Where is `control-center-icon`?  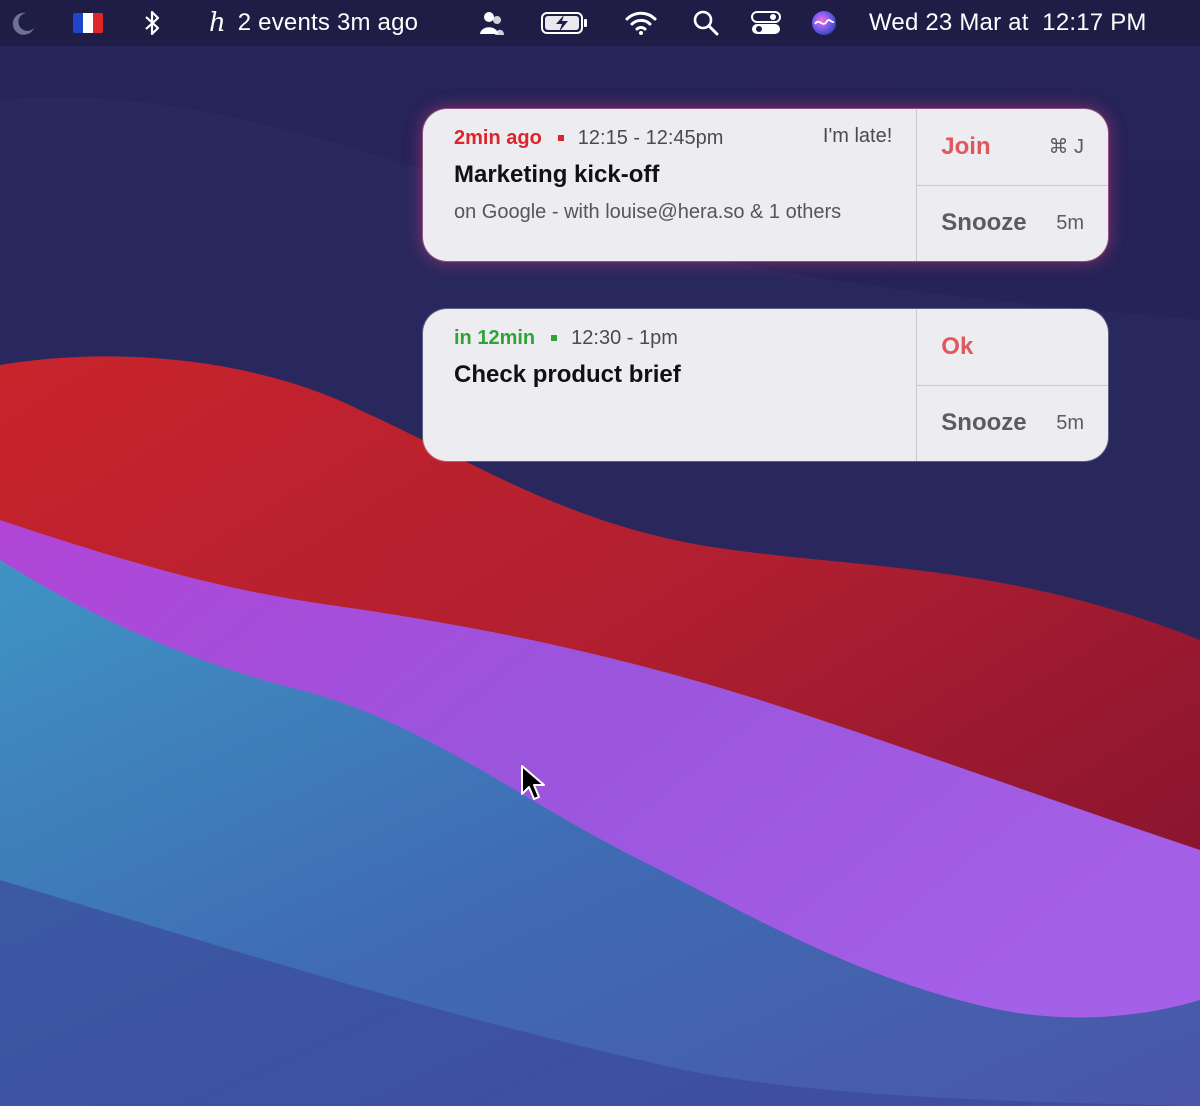
control-center-icon is located at coordinates (766, 23).